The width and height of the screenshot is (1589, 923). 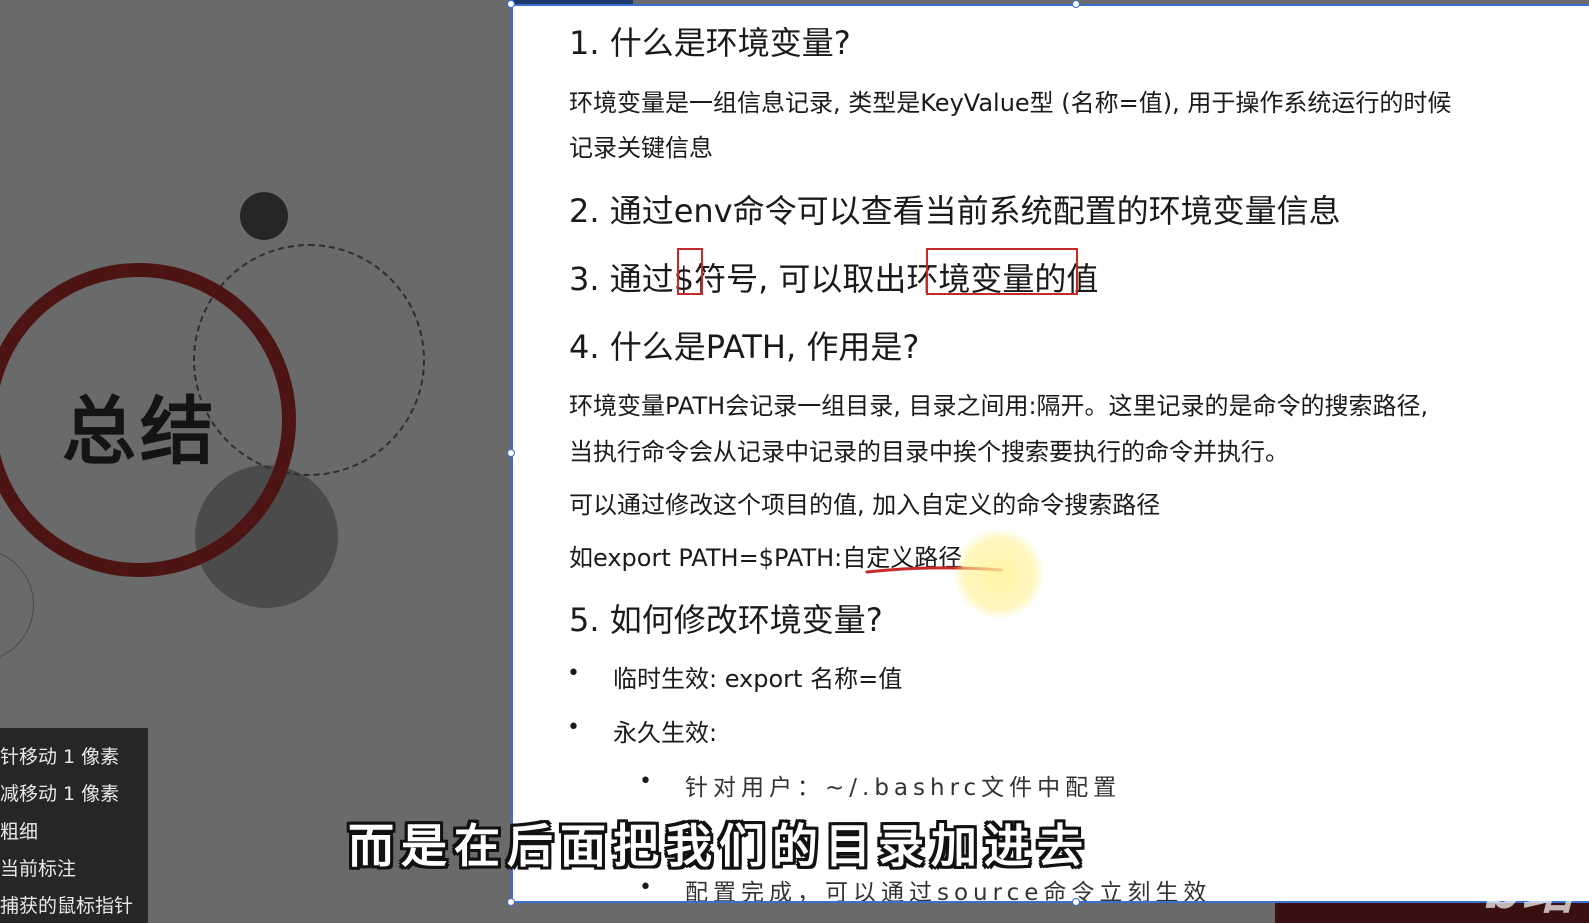 What do you see at coordinates (17, 605) in the screenshot?
I see `thin-circle-decor` at bounding box center [17, 605].